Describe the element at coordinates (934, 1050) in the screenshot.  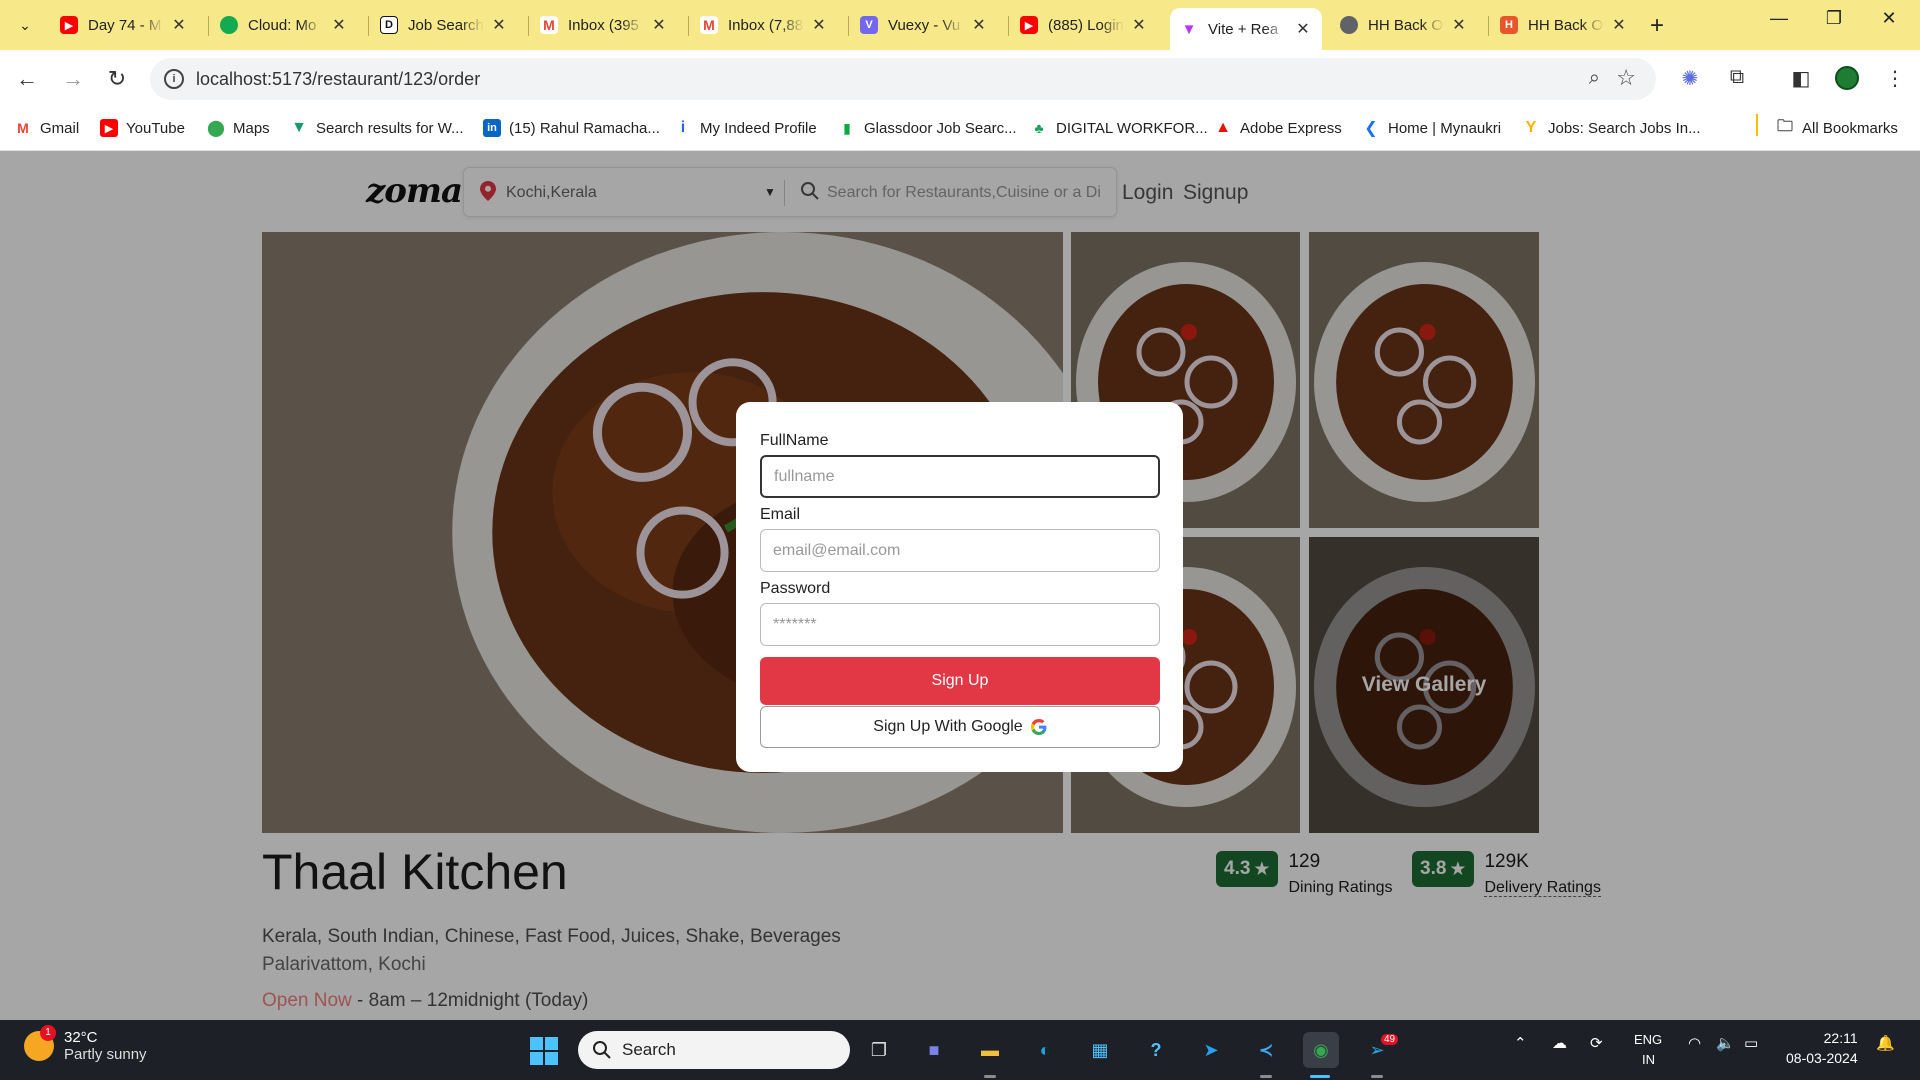
I see `teams-chat-icon: ■` at that location.